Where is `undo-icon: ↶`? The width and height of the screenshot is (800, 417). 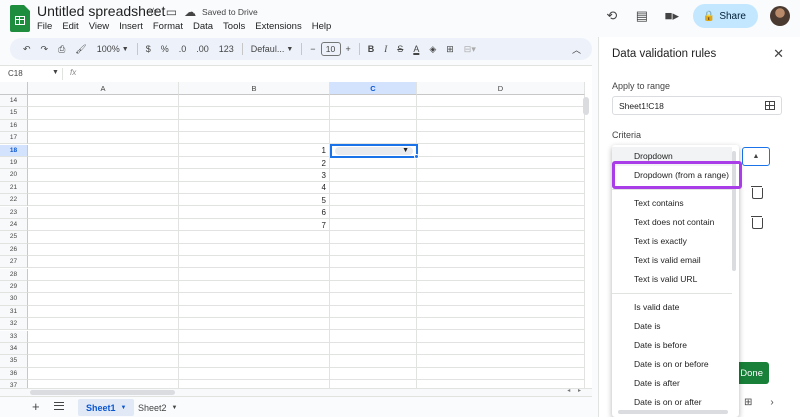 undo-icon: ↶ is located at coordinates (27, 49).